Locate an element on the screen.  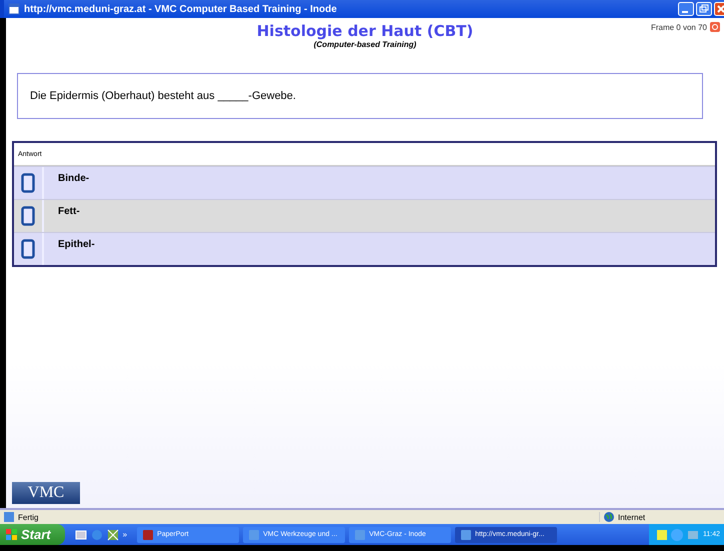
windows-flag-icon is located at coordinates (12, 534).